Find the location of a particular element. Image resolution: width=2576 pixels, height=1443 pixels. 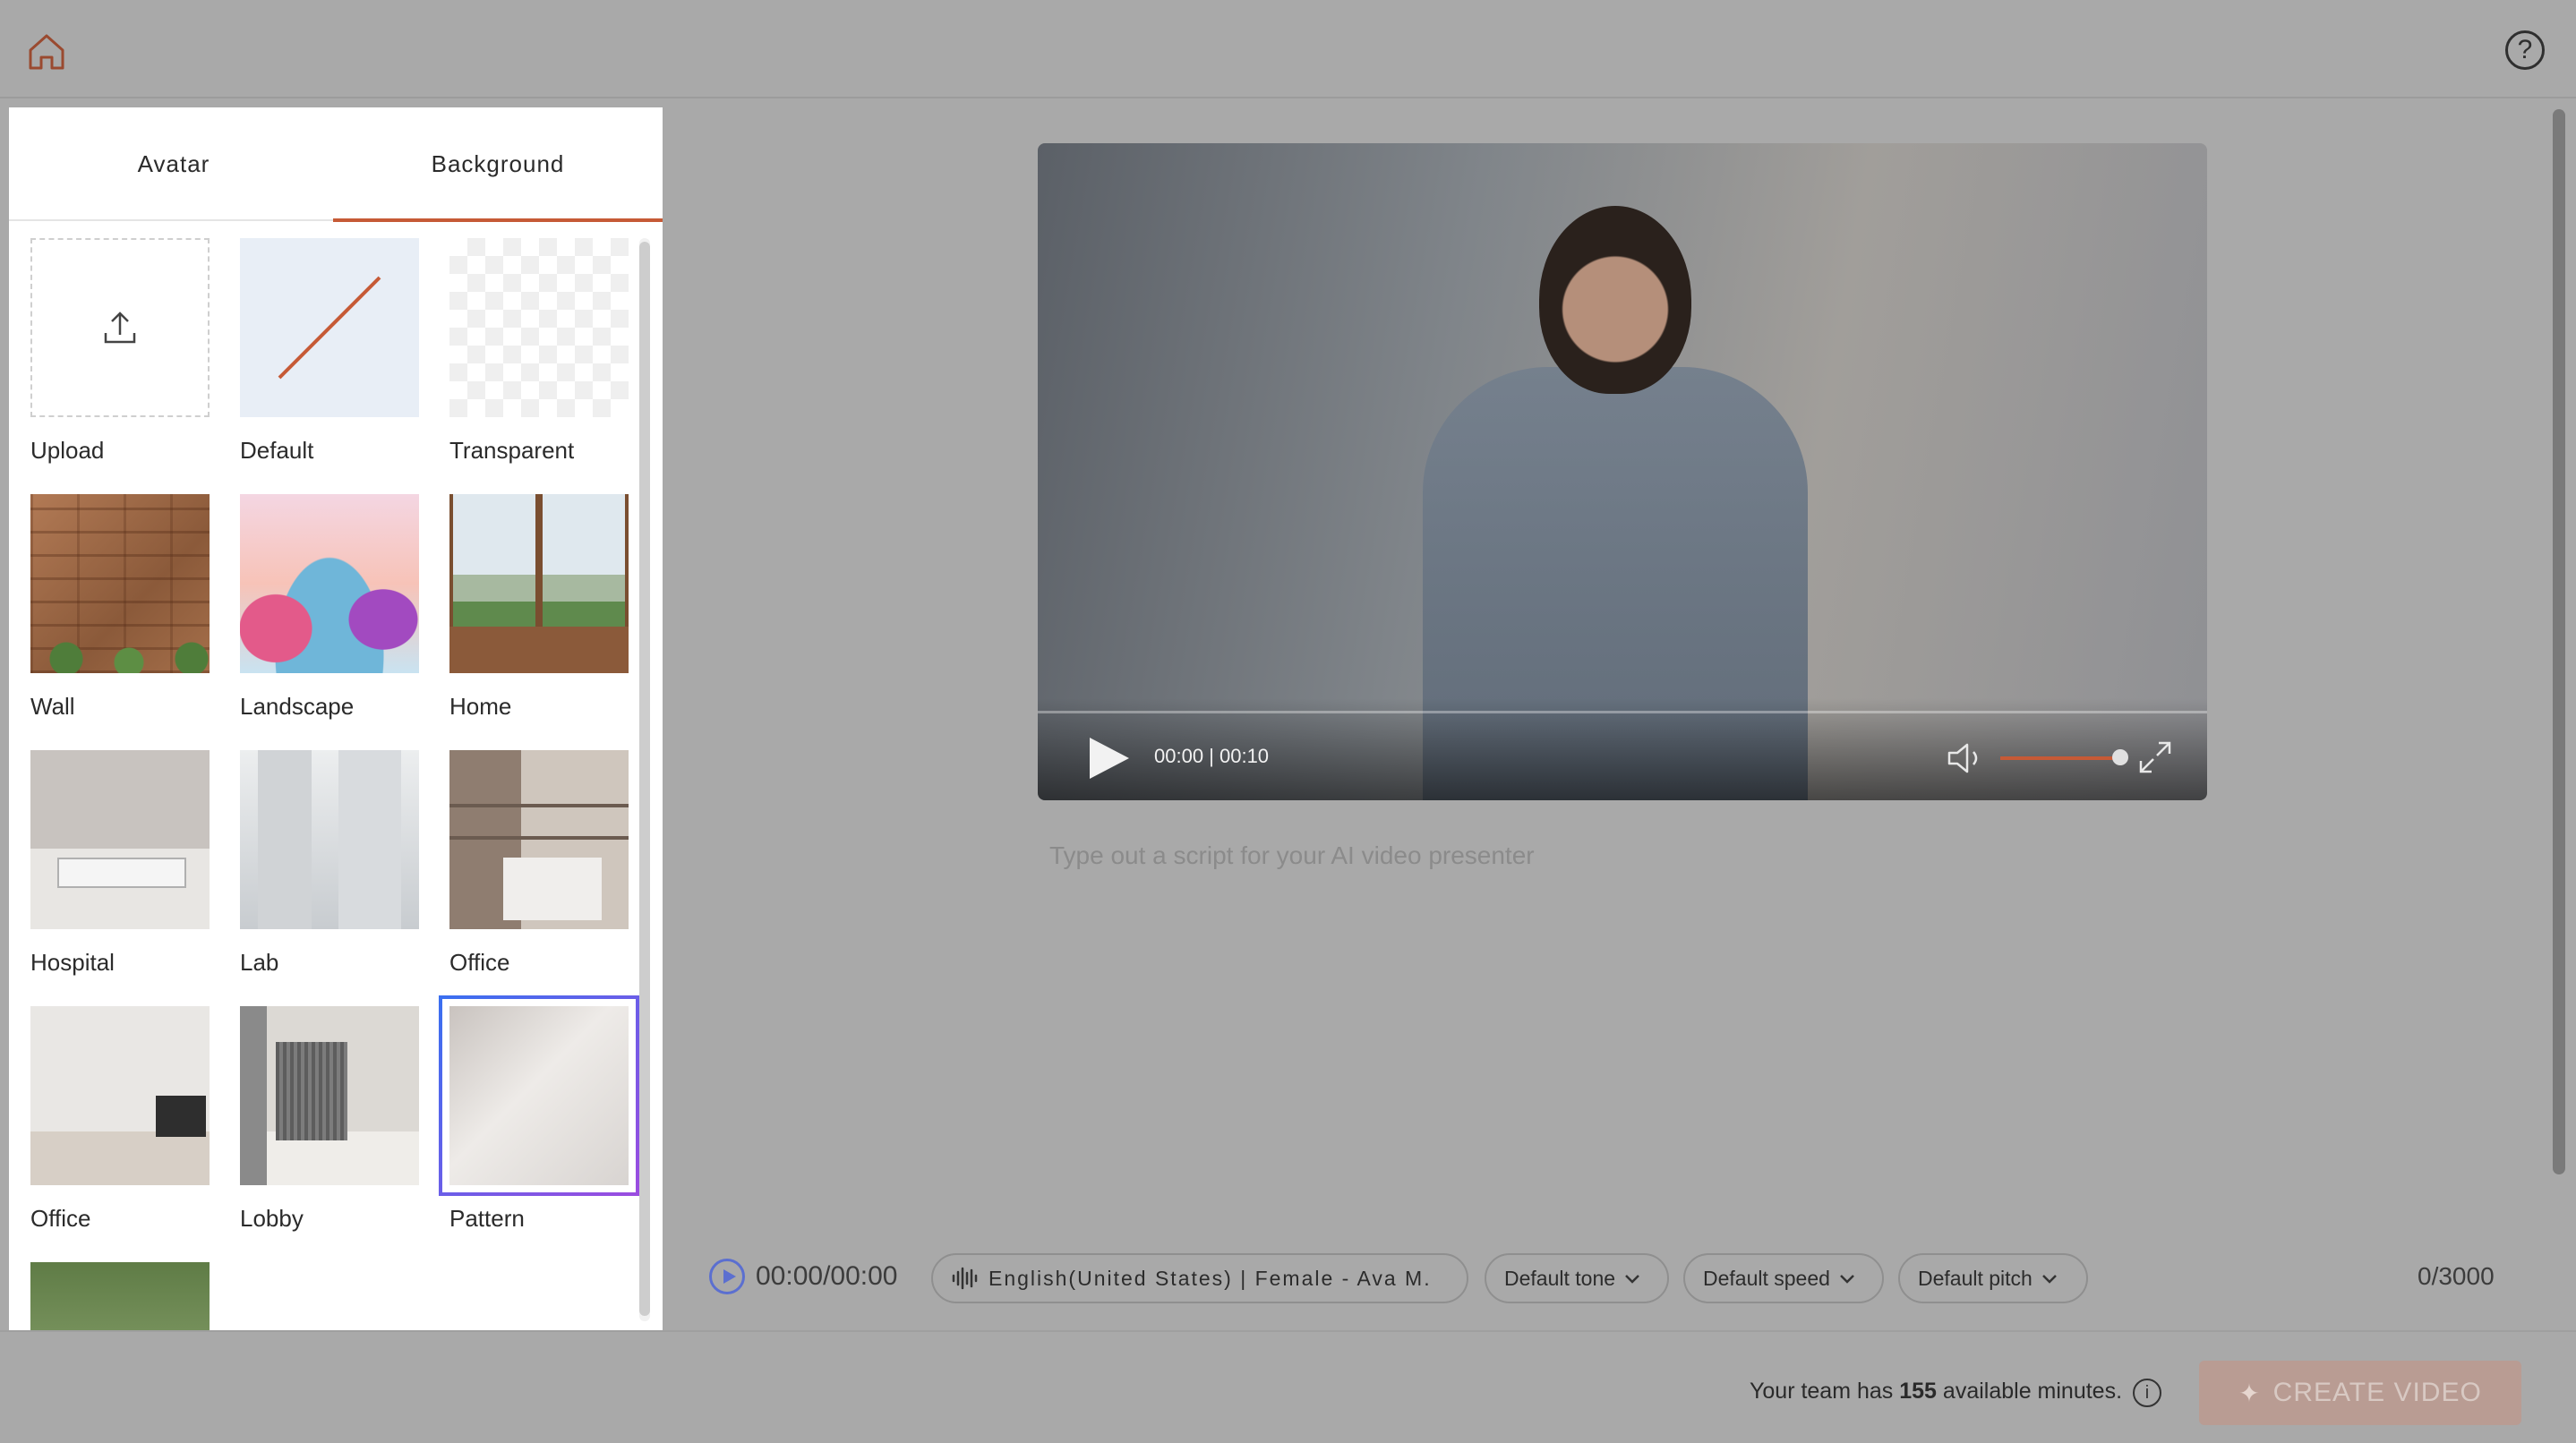

available-minutes: Your team has 155 available minutes. is located at coordinates (1936, 1392).